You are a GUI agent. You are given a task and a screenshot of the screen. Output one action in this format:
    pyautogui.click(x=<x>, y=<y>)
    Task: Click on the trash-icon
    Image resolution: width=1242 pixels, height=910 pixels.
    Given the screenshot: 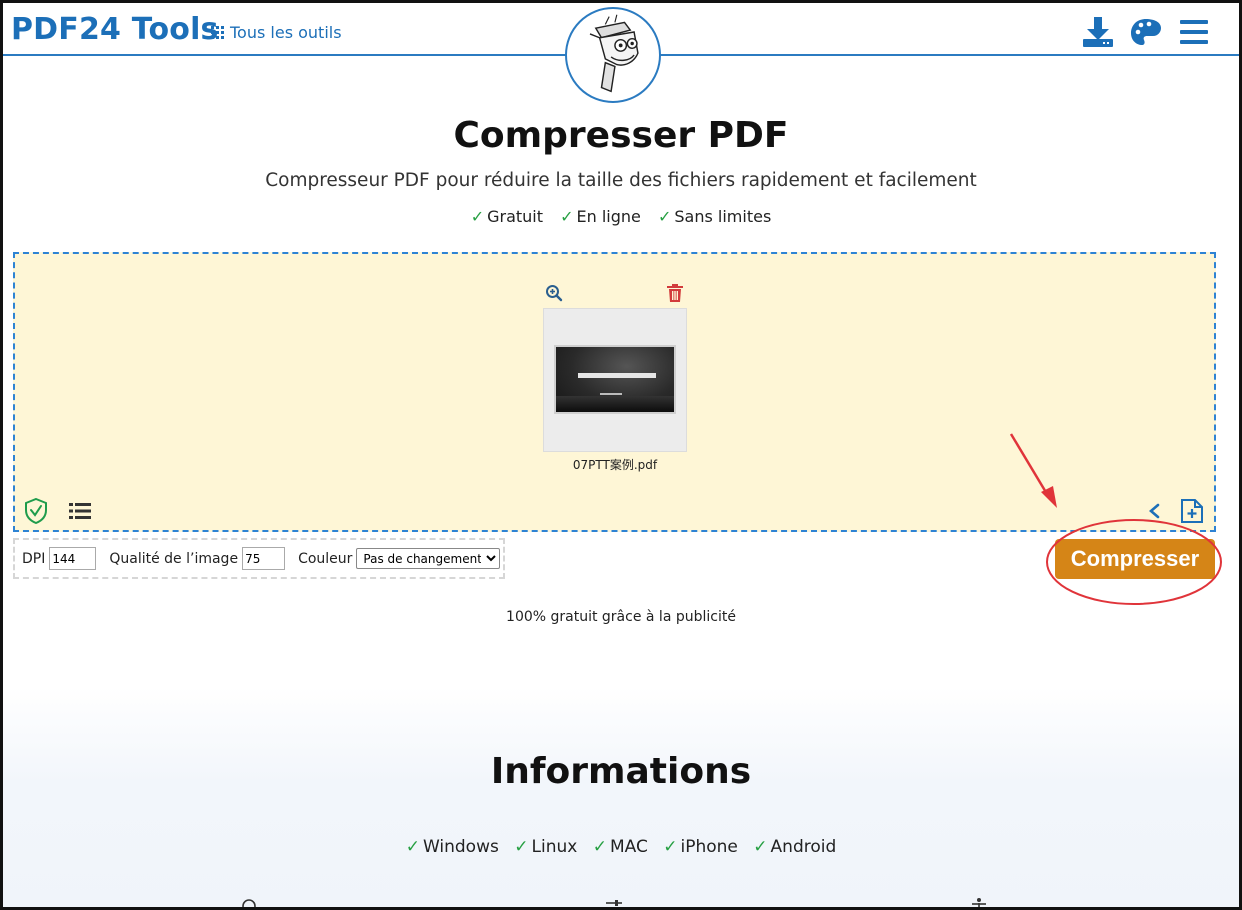 What is the action you would take?
    pyautogui.click(x=675, y=293)
    